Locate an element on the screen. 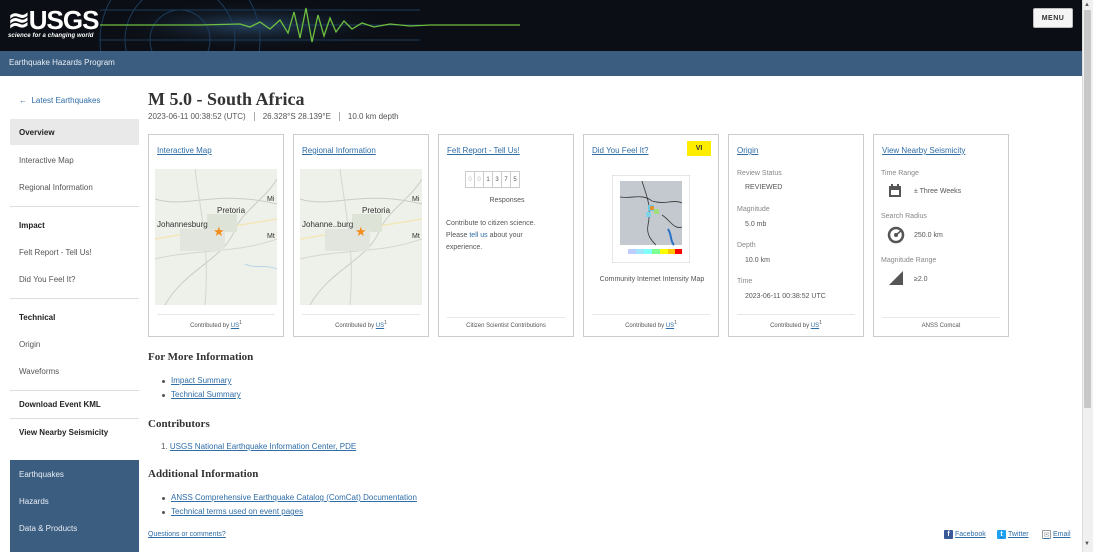 Image resolution: width=1100 pixels, height=559 pixels. responses-counter: 0 0 1 3 7 5 is located at coordinates (492, 179).